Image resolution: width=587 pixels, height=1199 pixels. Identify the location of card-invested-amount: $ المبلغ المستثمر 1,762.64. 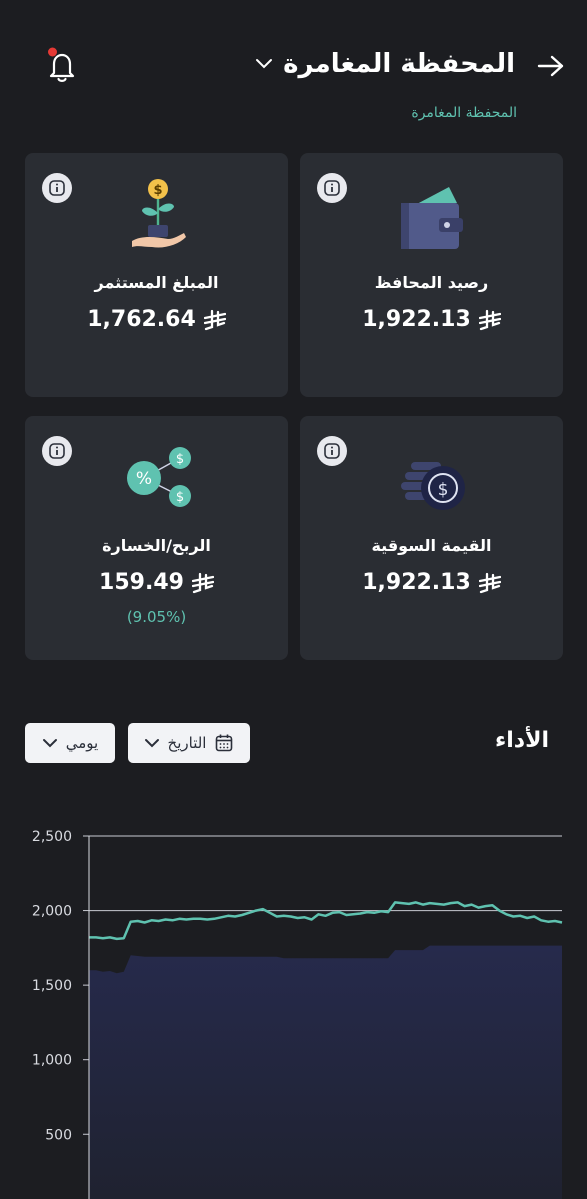
(156, 275).